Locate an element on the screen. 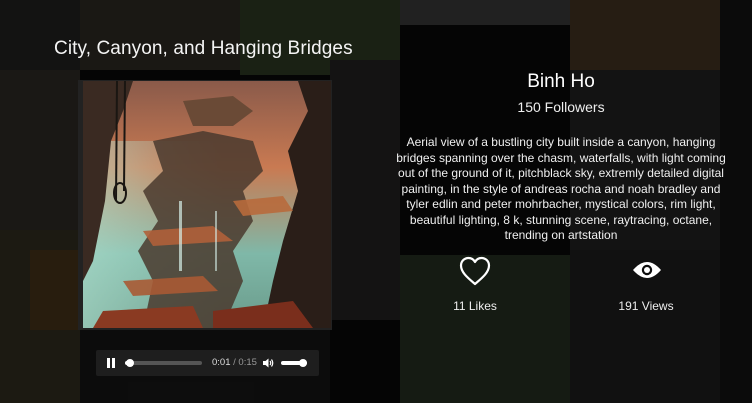 The height and width of the screenshot is (403, 752). current-time: 0:01 is located at coordinates (221, 362).